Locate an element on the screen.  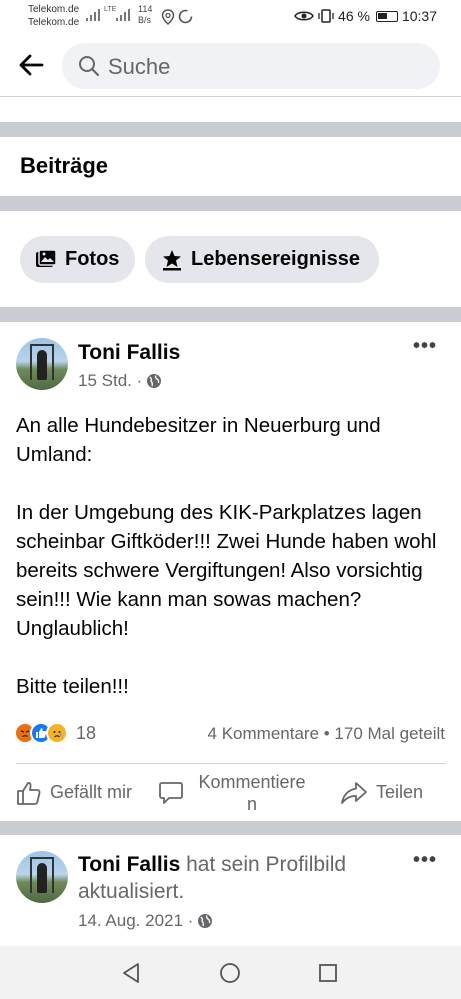
share-icon is located at coordinates (354, 792).